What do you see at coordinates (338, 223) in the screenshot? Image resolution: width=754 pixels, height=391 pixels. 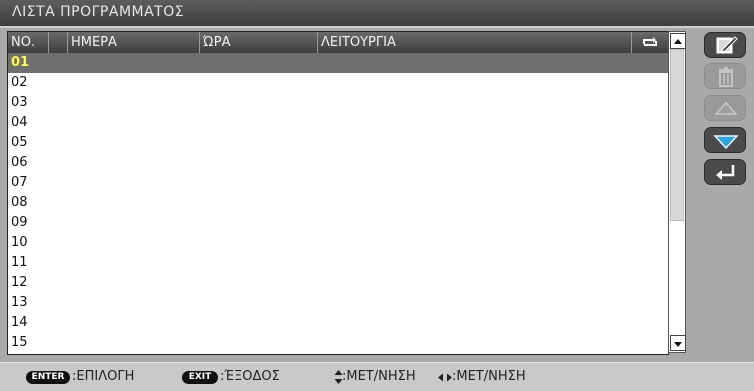 I see `table-row: 09` at bounding box center [338, 223].